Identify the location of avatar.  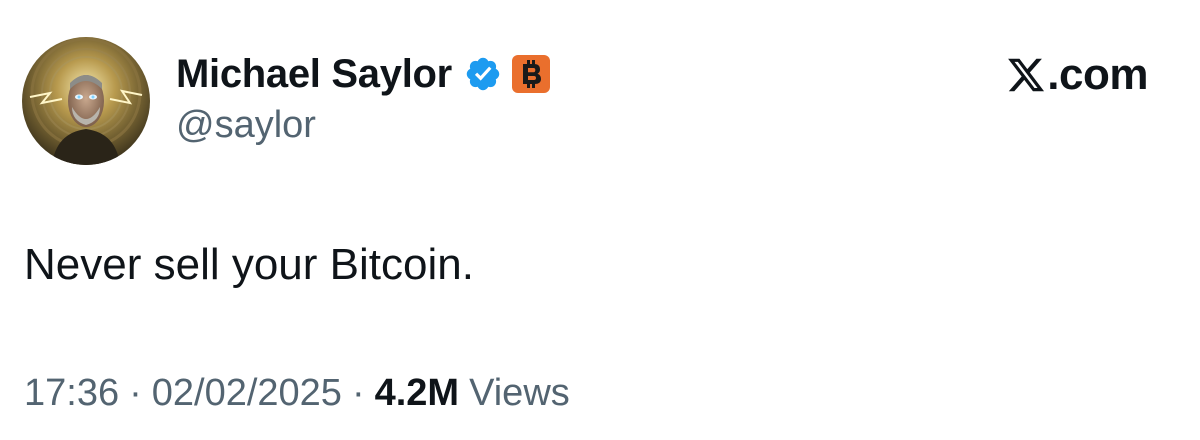
(86, 101).